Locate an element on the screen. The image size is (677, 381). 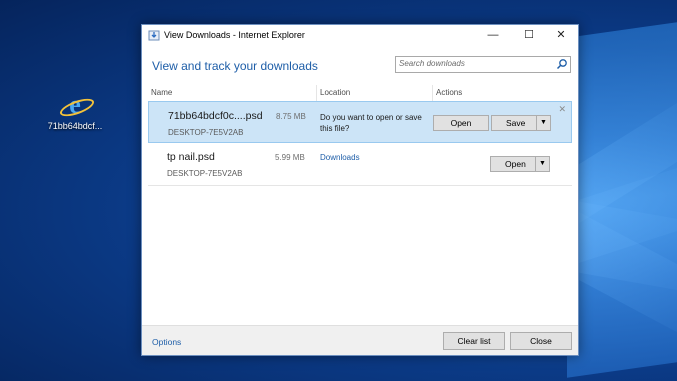
open-or-save-prompt: Do you want to open or save this file? is located at coordinates (371, 123).